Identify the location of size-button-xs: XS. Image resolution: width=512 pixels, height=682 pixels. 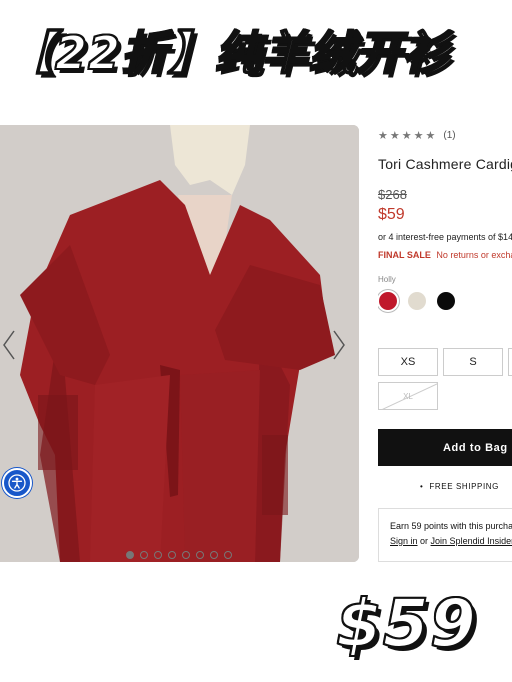
(408, 362).